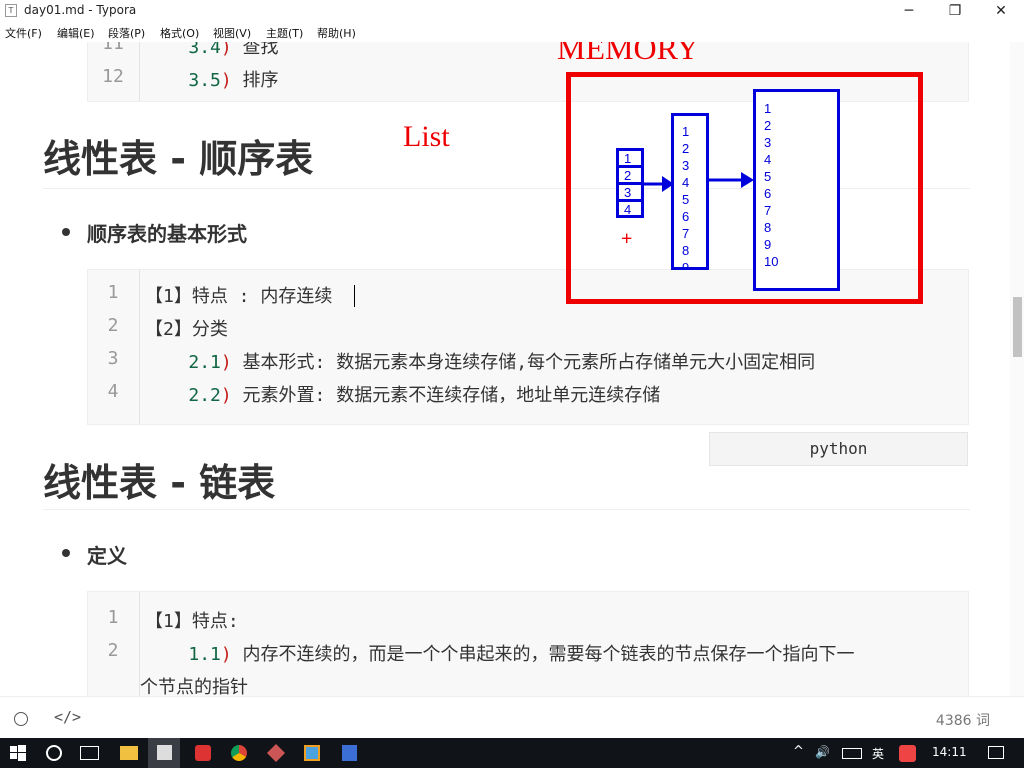  I want to click on title-bar: T day01.md - Typora ─ ❐ ✕, so click(512, 11).